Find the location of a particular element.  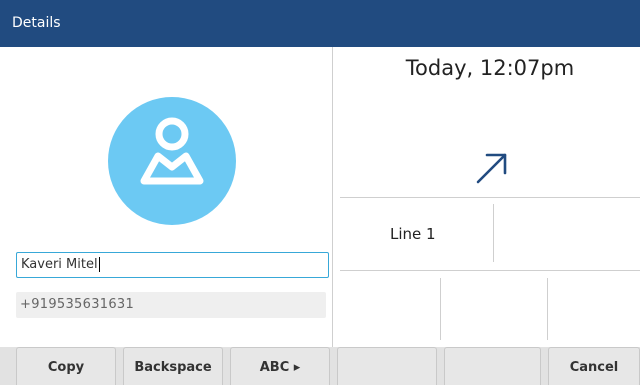

abc-mode-softkey: ABC ▸ is located at coordinates (280, 366).